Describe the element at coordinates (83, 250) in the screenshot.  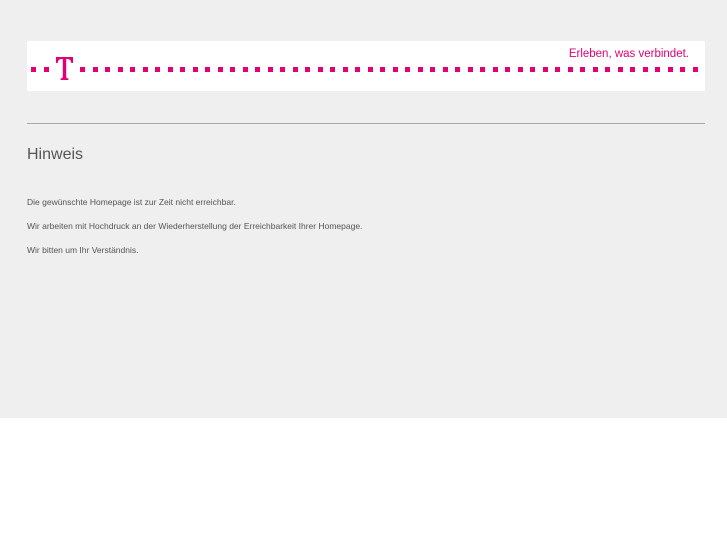
I see `message-apology: Wir bitten um Ihr Verständnis.` at that location.